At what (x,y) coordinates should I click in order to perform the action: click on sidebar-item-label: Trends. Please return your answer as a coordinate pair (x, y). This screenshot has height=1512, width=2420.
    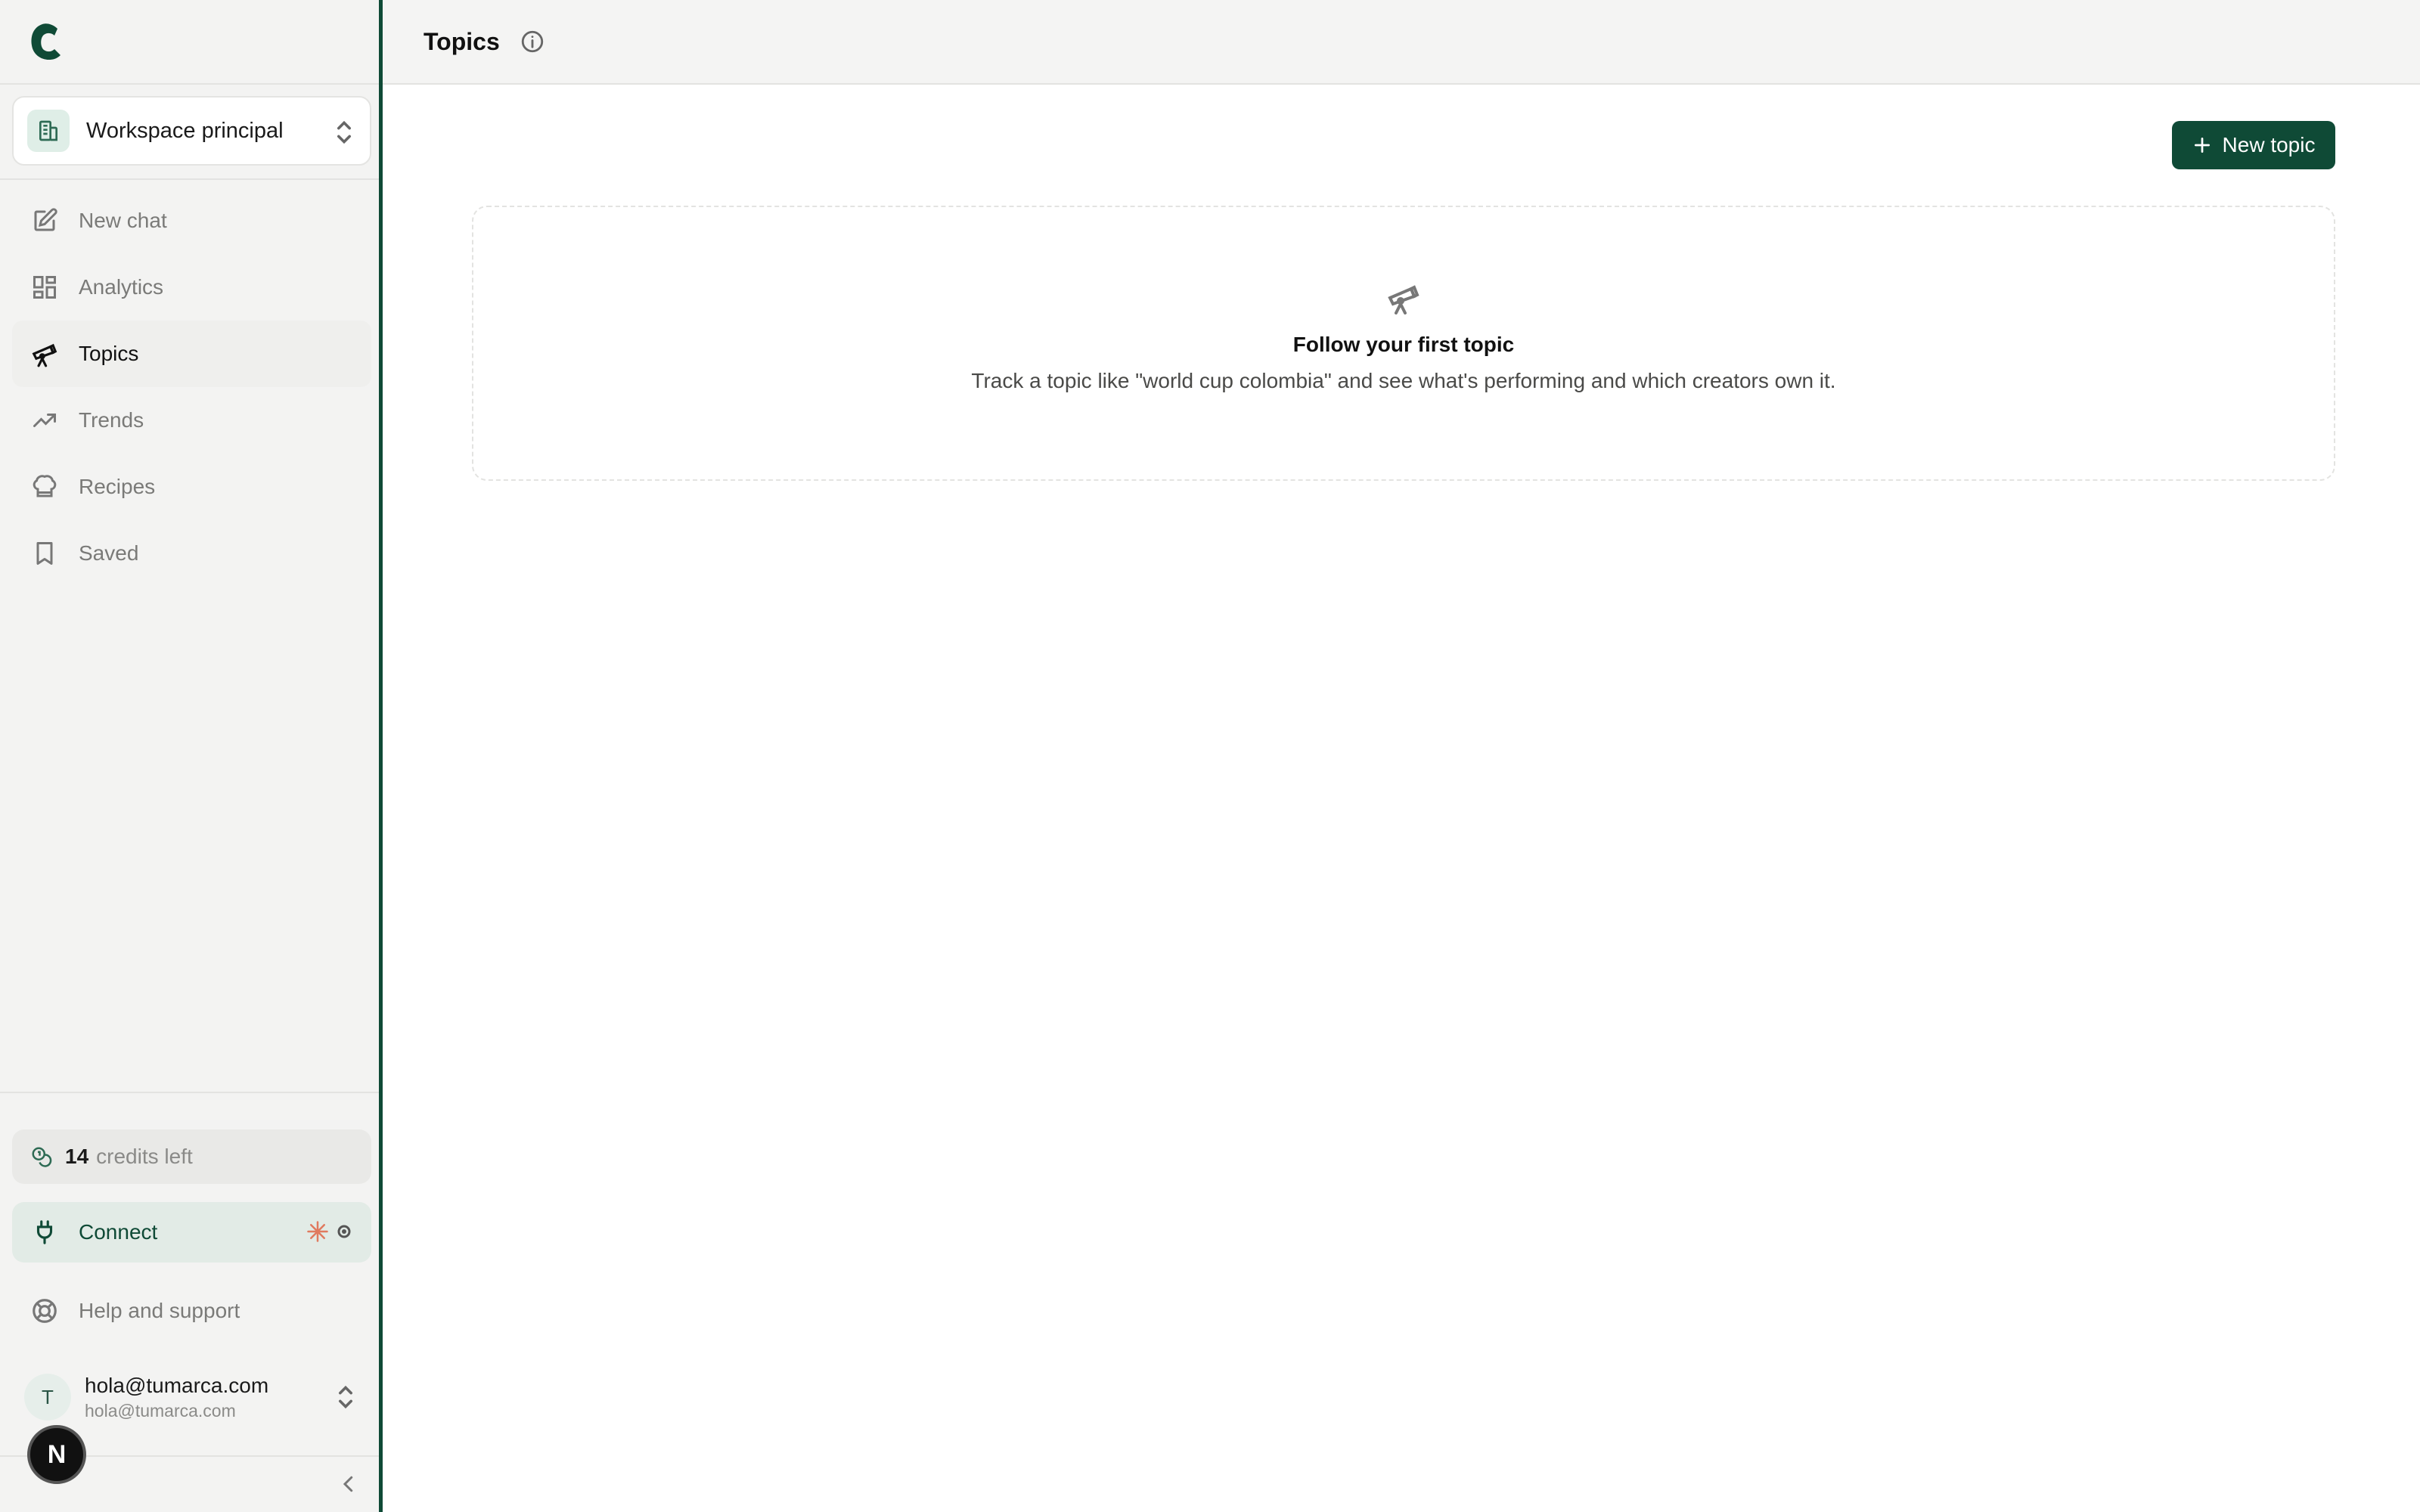
    Looking at the image, I should click on (111, 420).